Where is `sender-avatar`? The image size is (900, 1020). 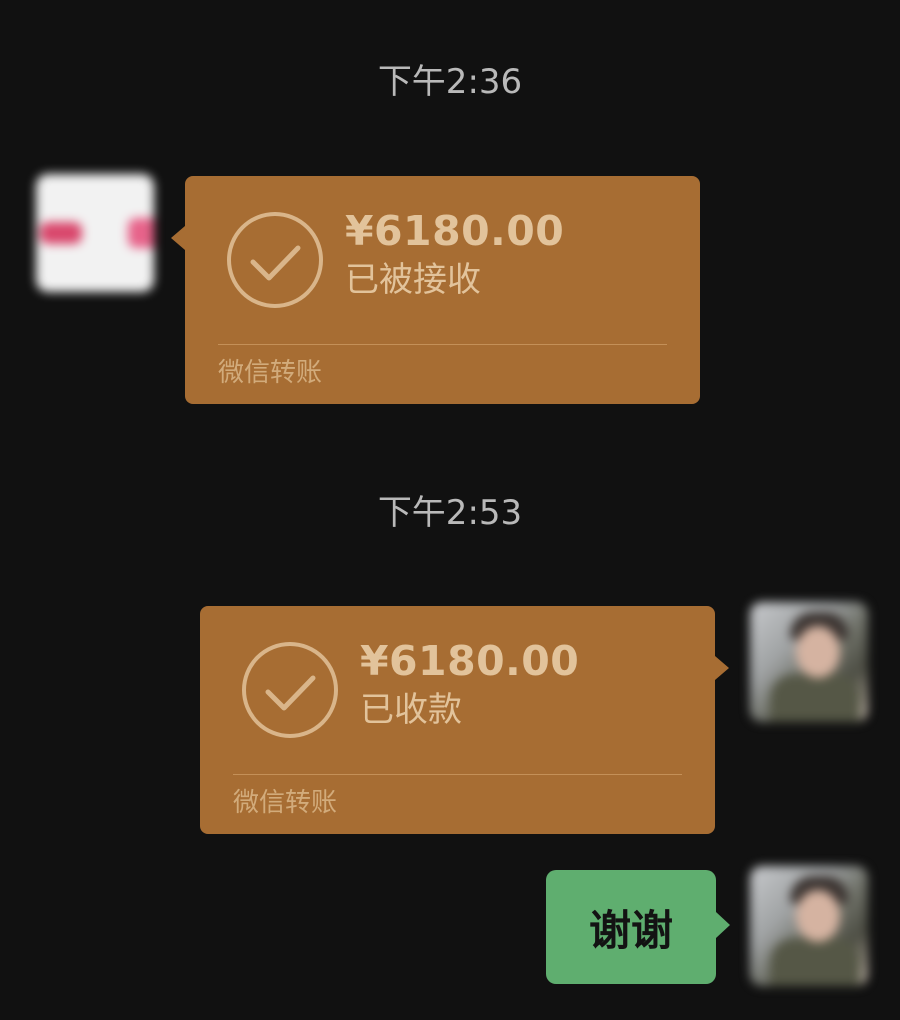
sender-avatar is located at coordinates (95, 233).